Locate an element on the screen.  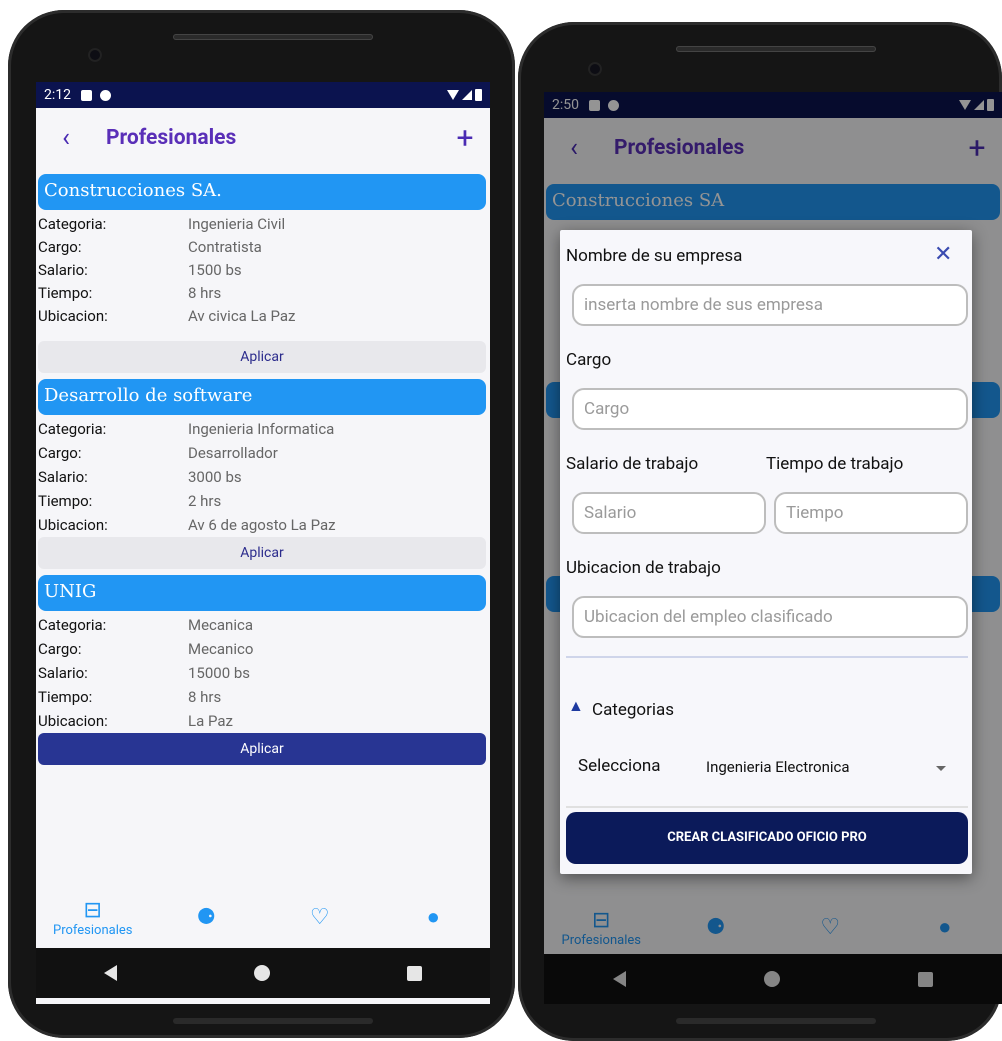
category-select: Ingenieria Electronica is located at coordinates (778, 767).